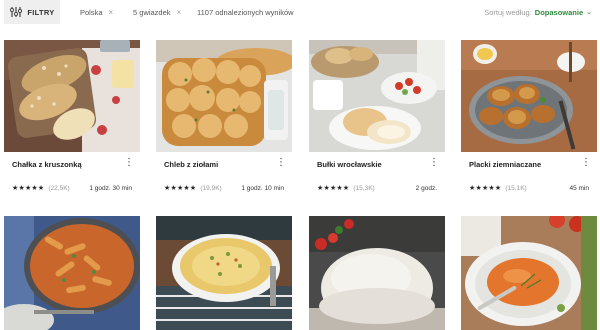 The height and width of the screenshot is (330, 600). I want to click on recipe-meta: ★★★★★ (19,9K) 1 godz. 10 min, so click(224, 188).